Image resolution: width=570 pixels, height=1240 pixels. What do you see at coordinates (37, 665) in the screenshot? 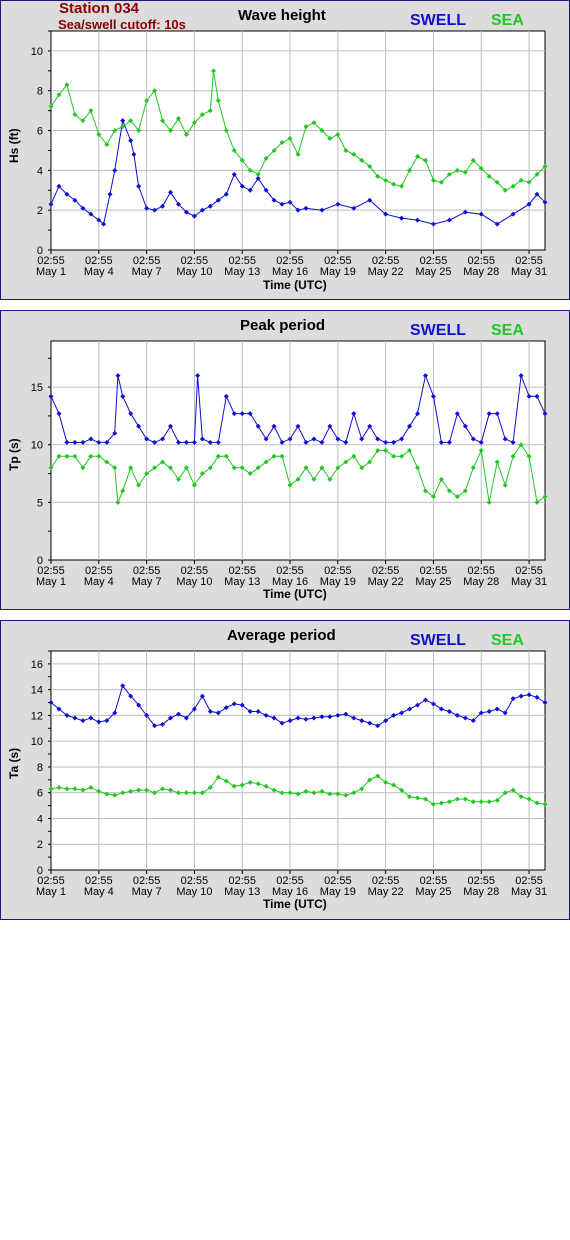
I see `y-tick-label: 16` at bounding box center [37, 665].